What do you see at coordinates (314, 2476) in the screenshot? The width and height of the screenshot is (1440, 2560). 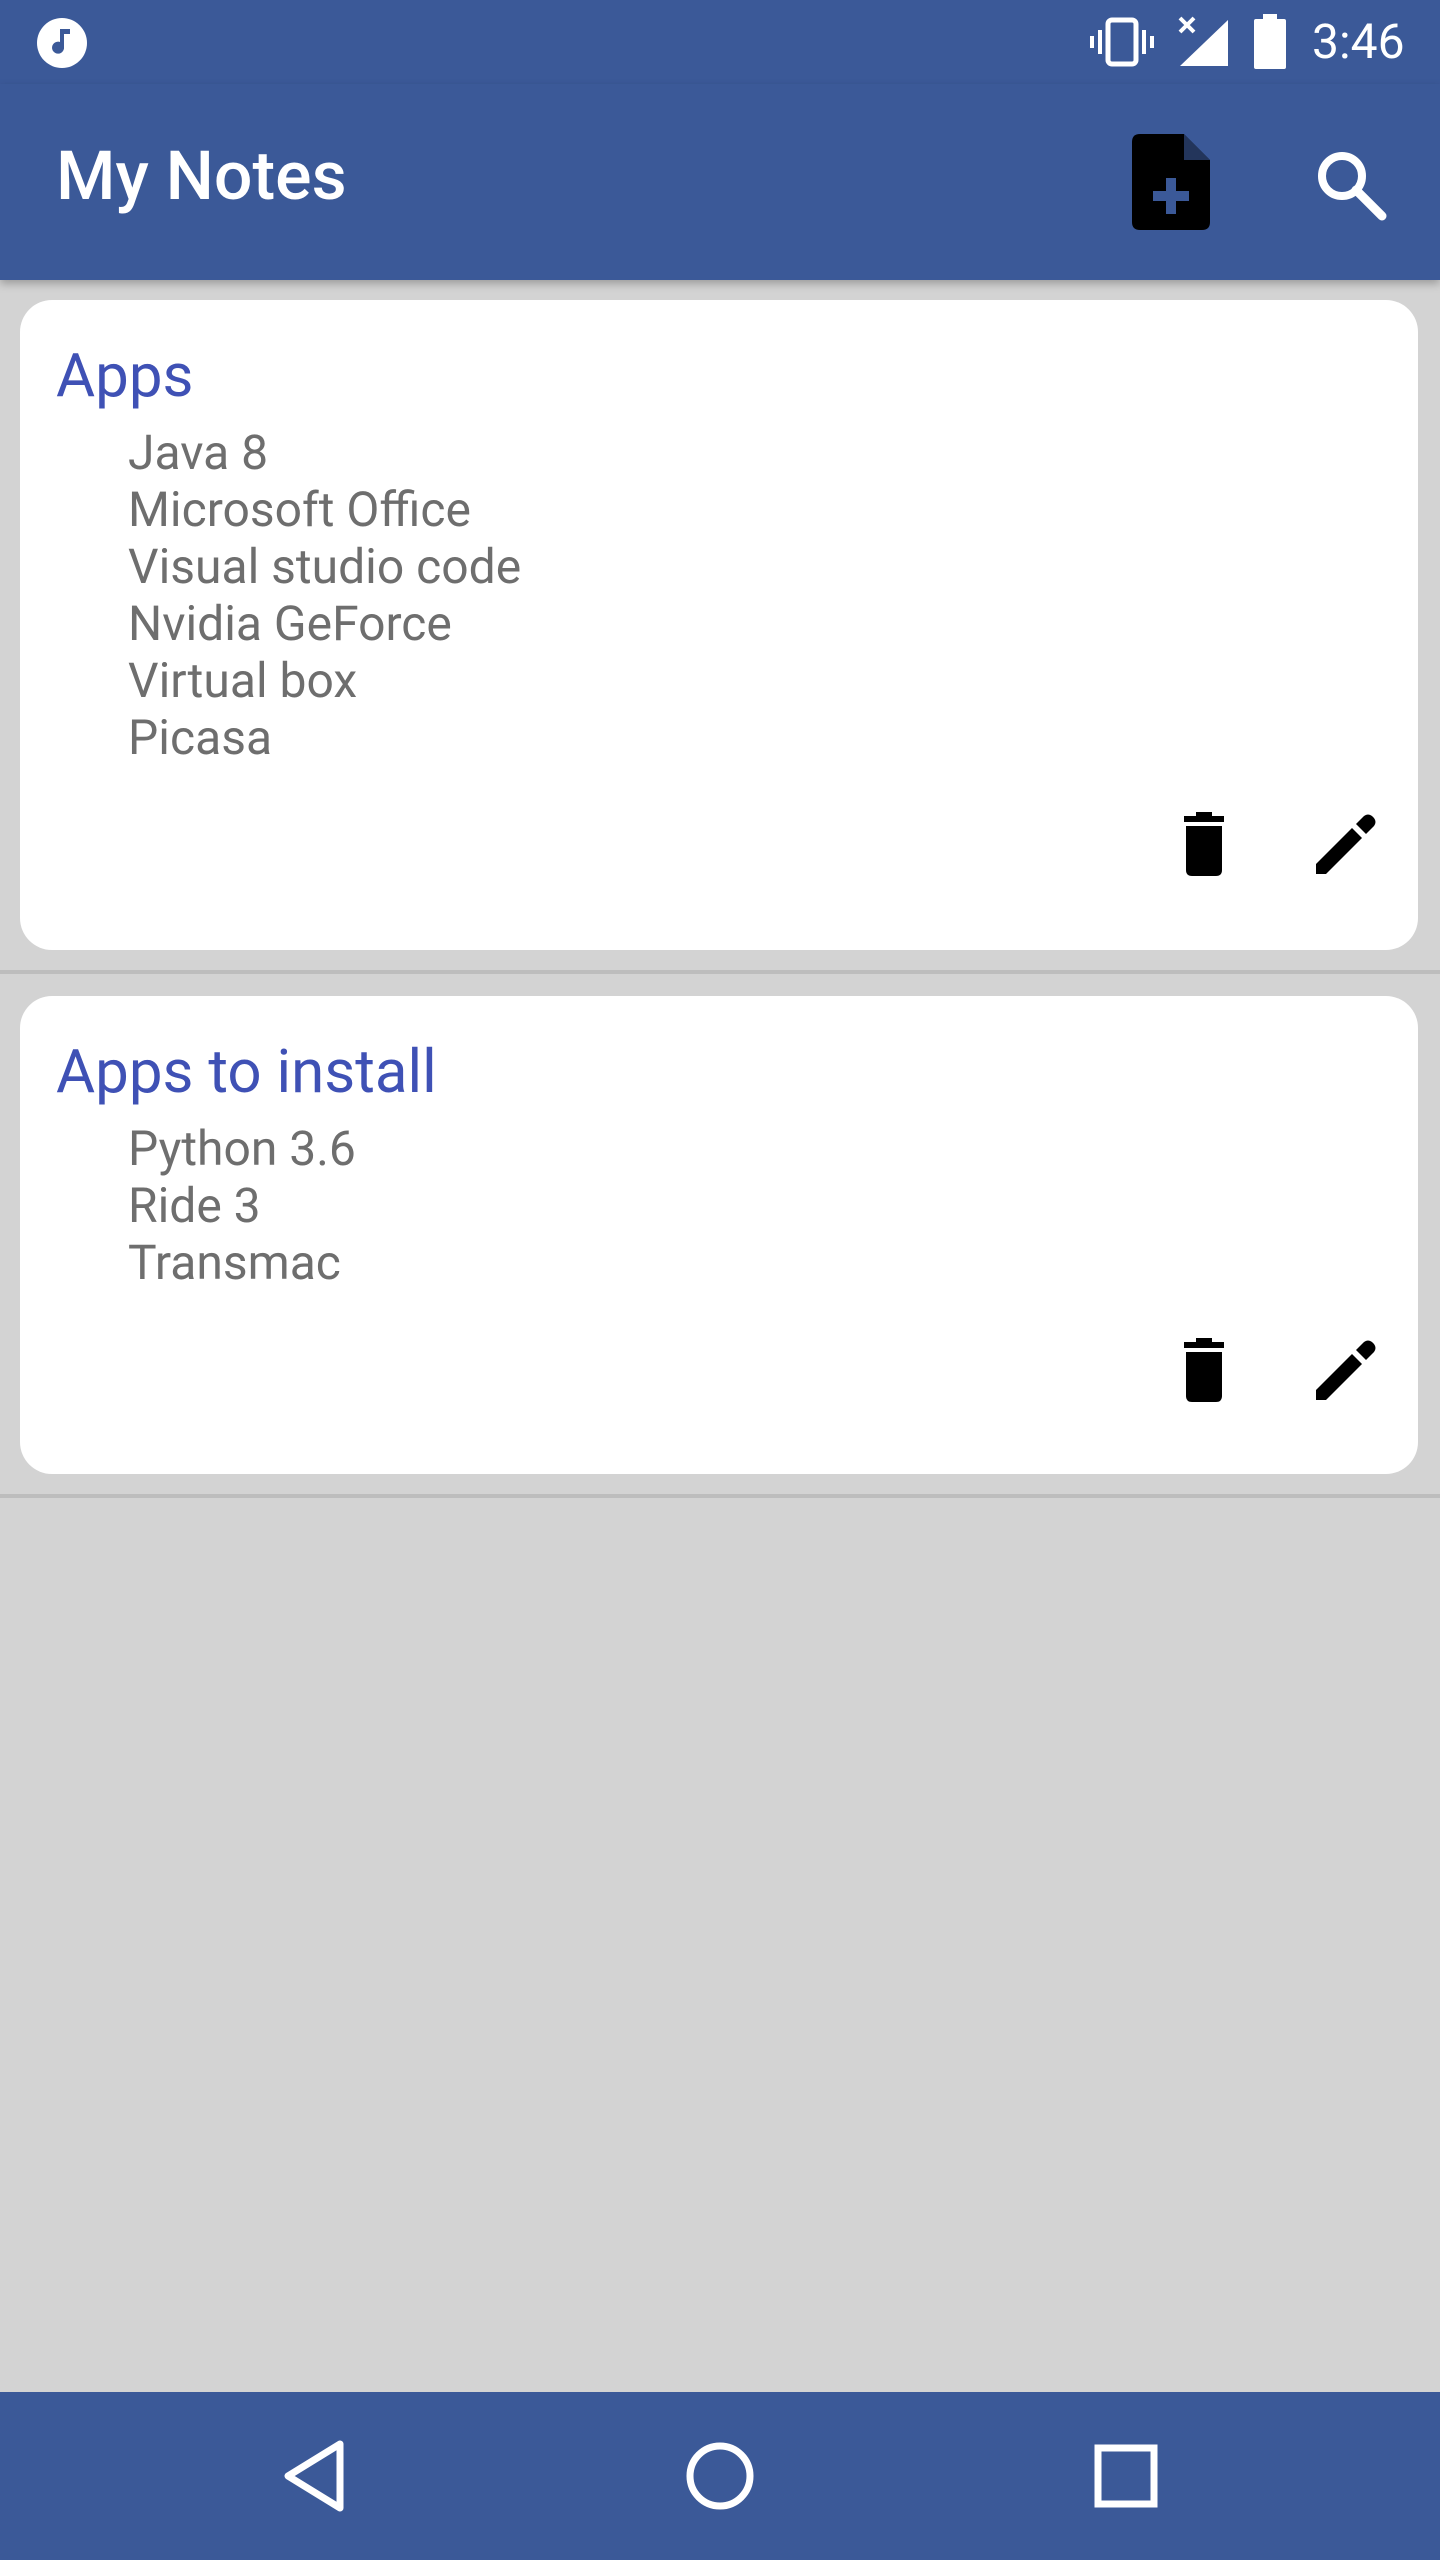 I see `back-icon` at bounding box center [314, 2476].